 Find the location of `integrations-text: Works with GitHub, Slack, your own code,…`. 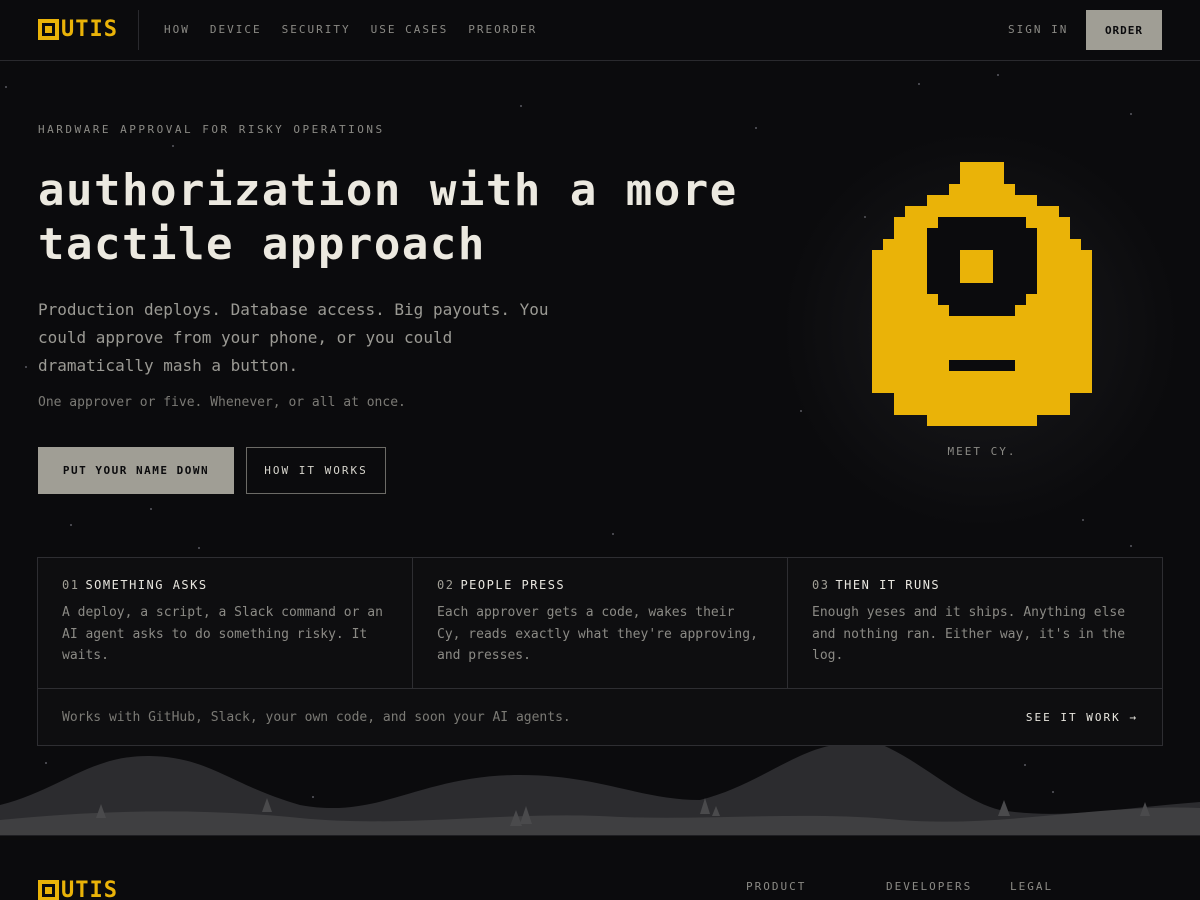

integrations-text: Works with GitHub, Slack, your own code,… is located at coordinates (316, 717).